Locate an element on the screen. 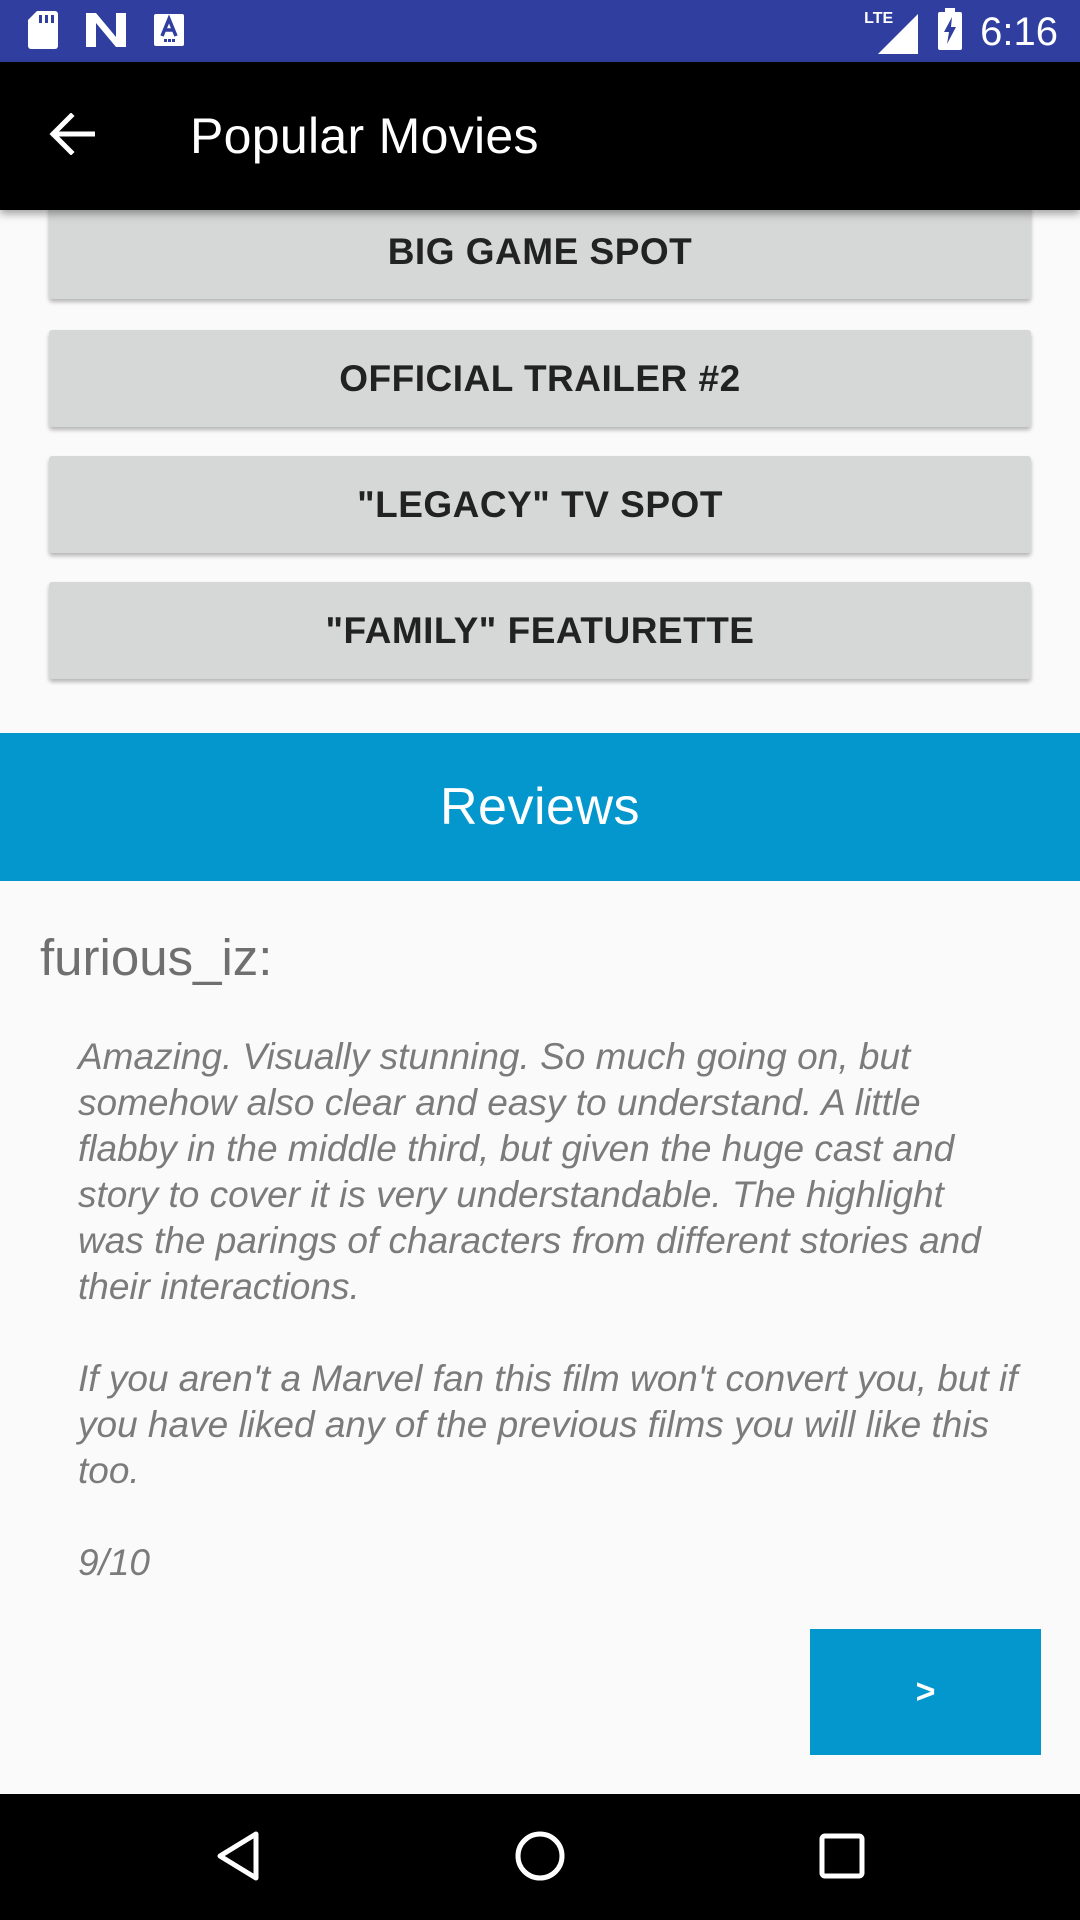  trailer-button-big-game-spot: BIG GAME SPOT is located at coordinates (540, 251).